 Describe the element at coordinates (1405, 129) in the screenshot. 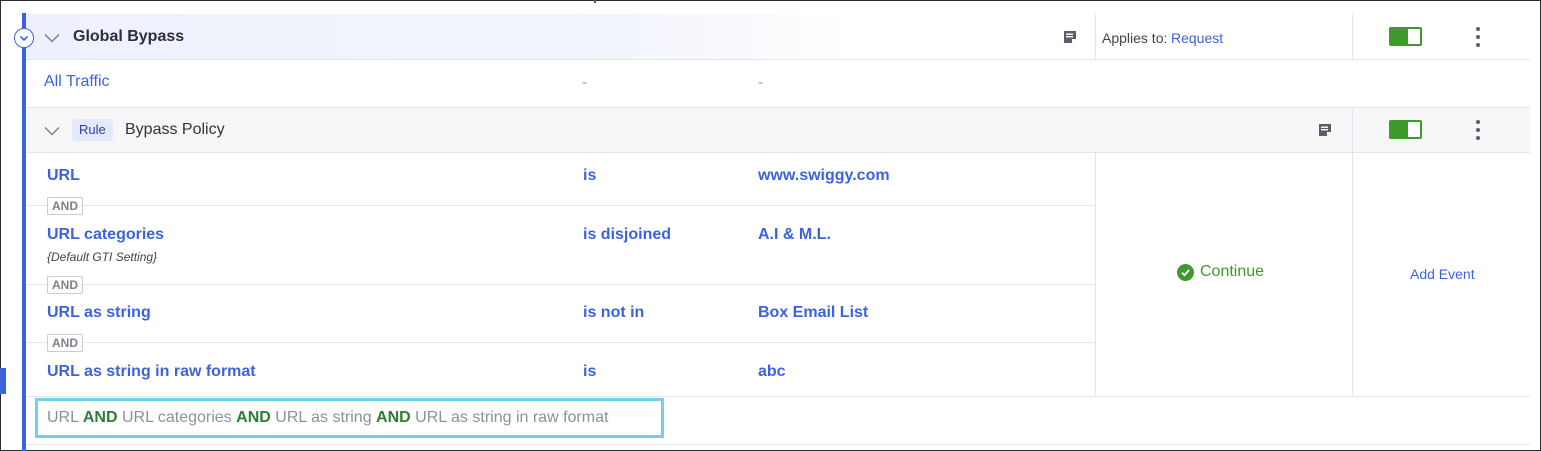

I see `rule-enable-toggle` at that location.